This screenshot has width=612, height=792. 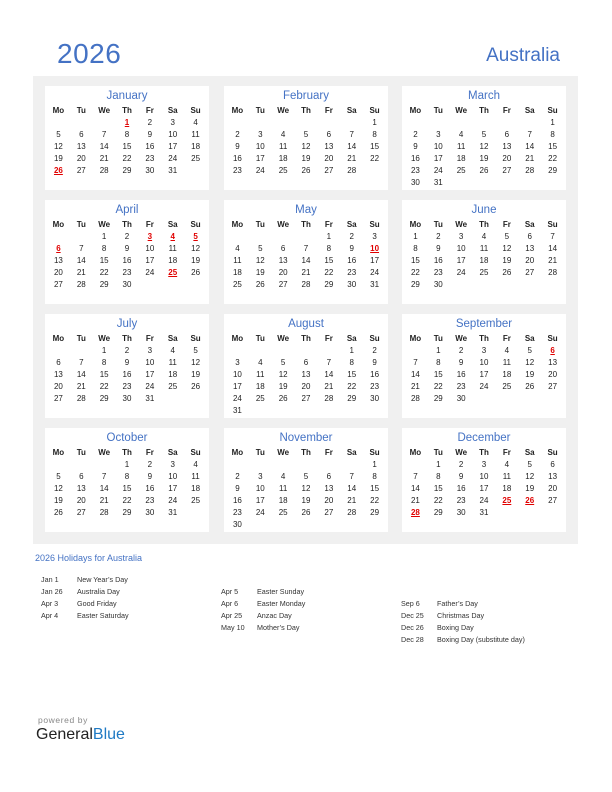 I want to click on holiday-day: 26, so click(x=58, y=170).